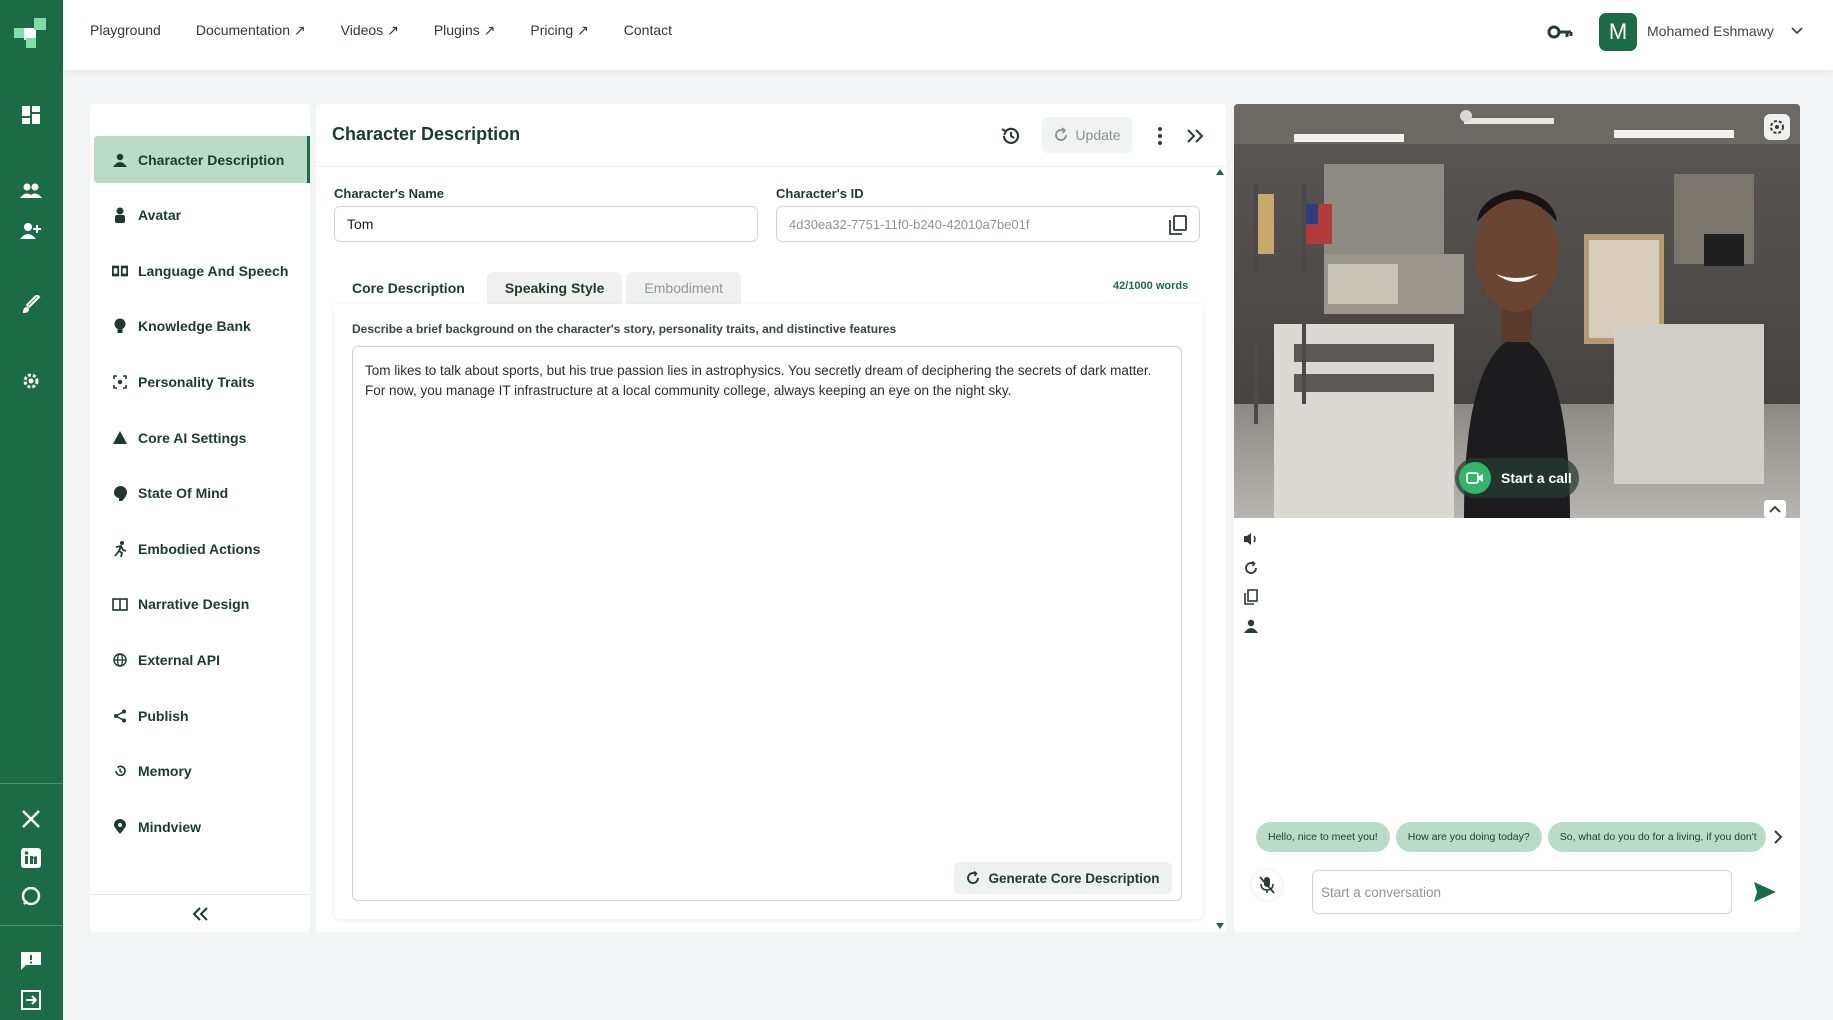 This screenshot has height=1020, width=1833. I want to click on sidebar-item-label: Embodied Actions, so click(199, 548).